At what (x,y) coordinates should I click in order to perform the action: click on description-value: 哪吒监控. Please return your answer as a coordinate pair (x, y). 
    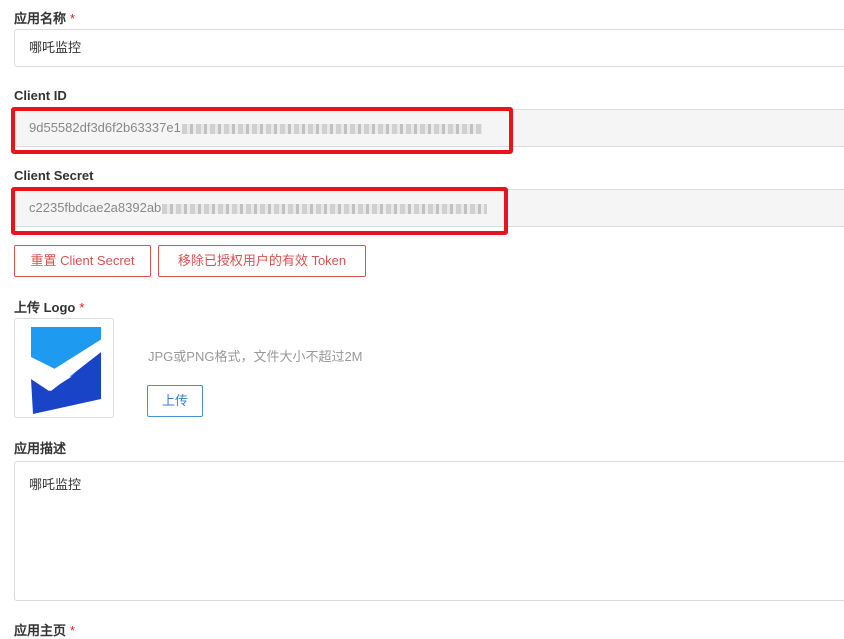
    Looking at the image, I should click on (55, 484).